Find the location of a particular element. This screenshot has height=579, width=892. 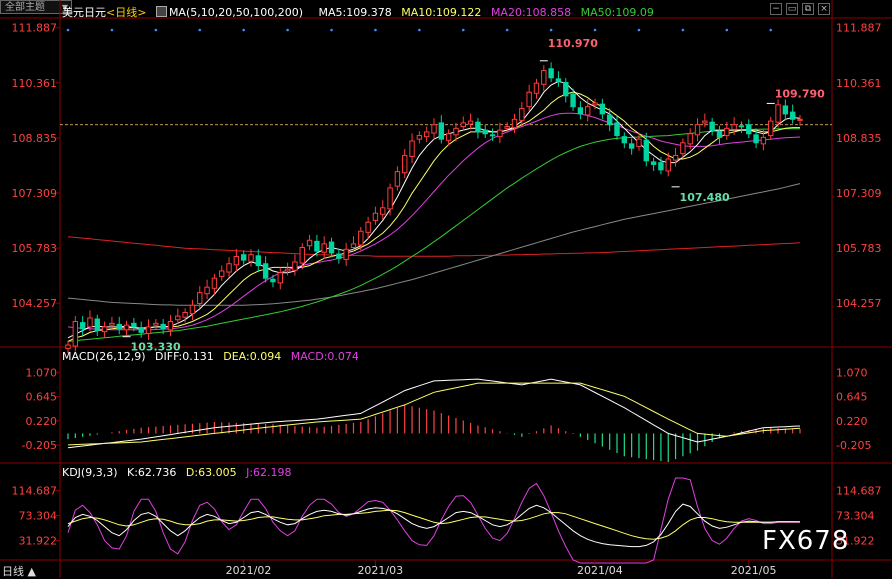

x-tick-label: 2021/02 is located at coordinates (249, 570).